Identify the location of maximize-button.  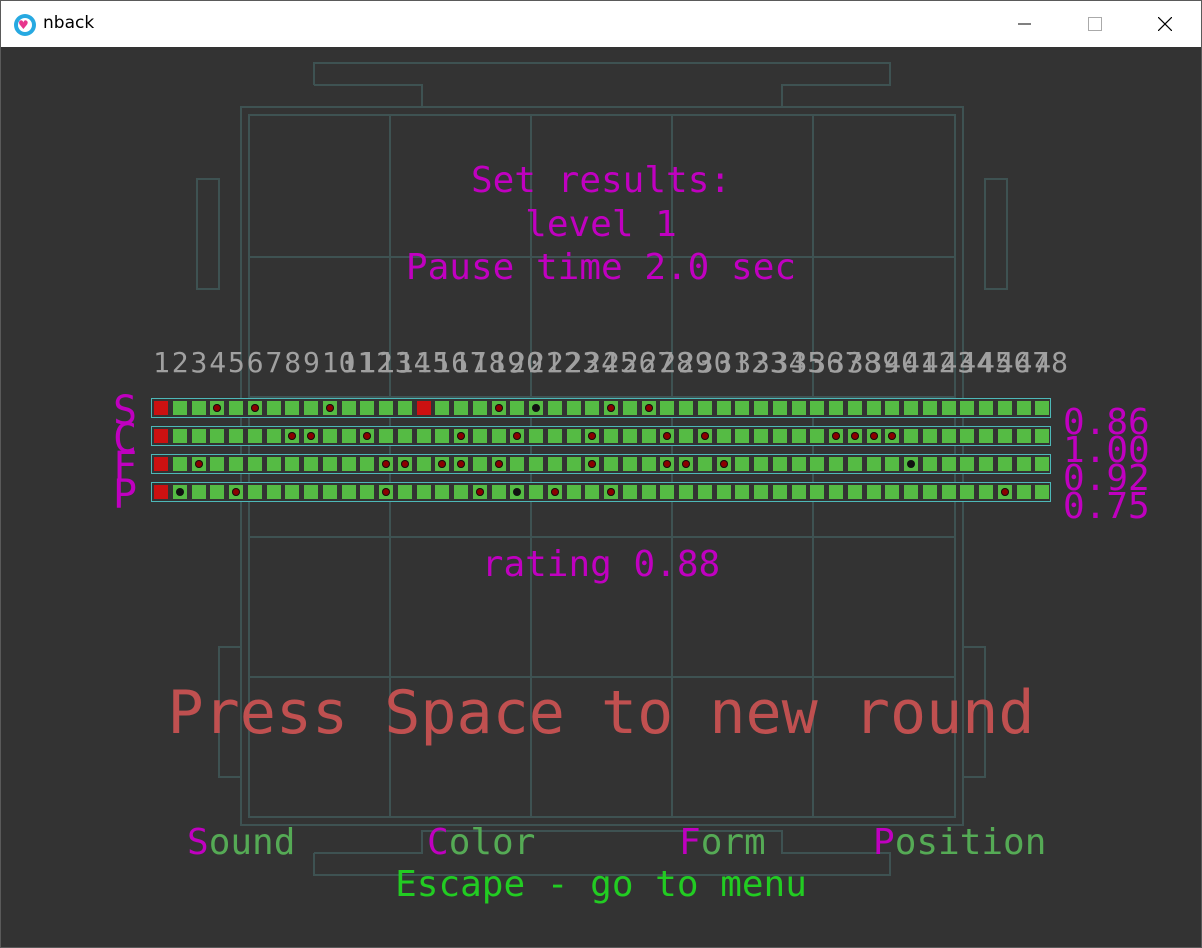
(1095, 24).